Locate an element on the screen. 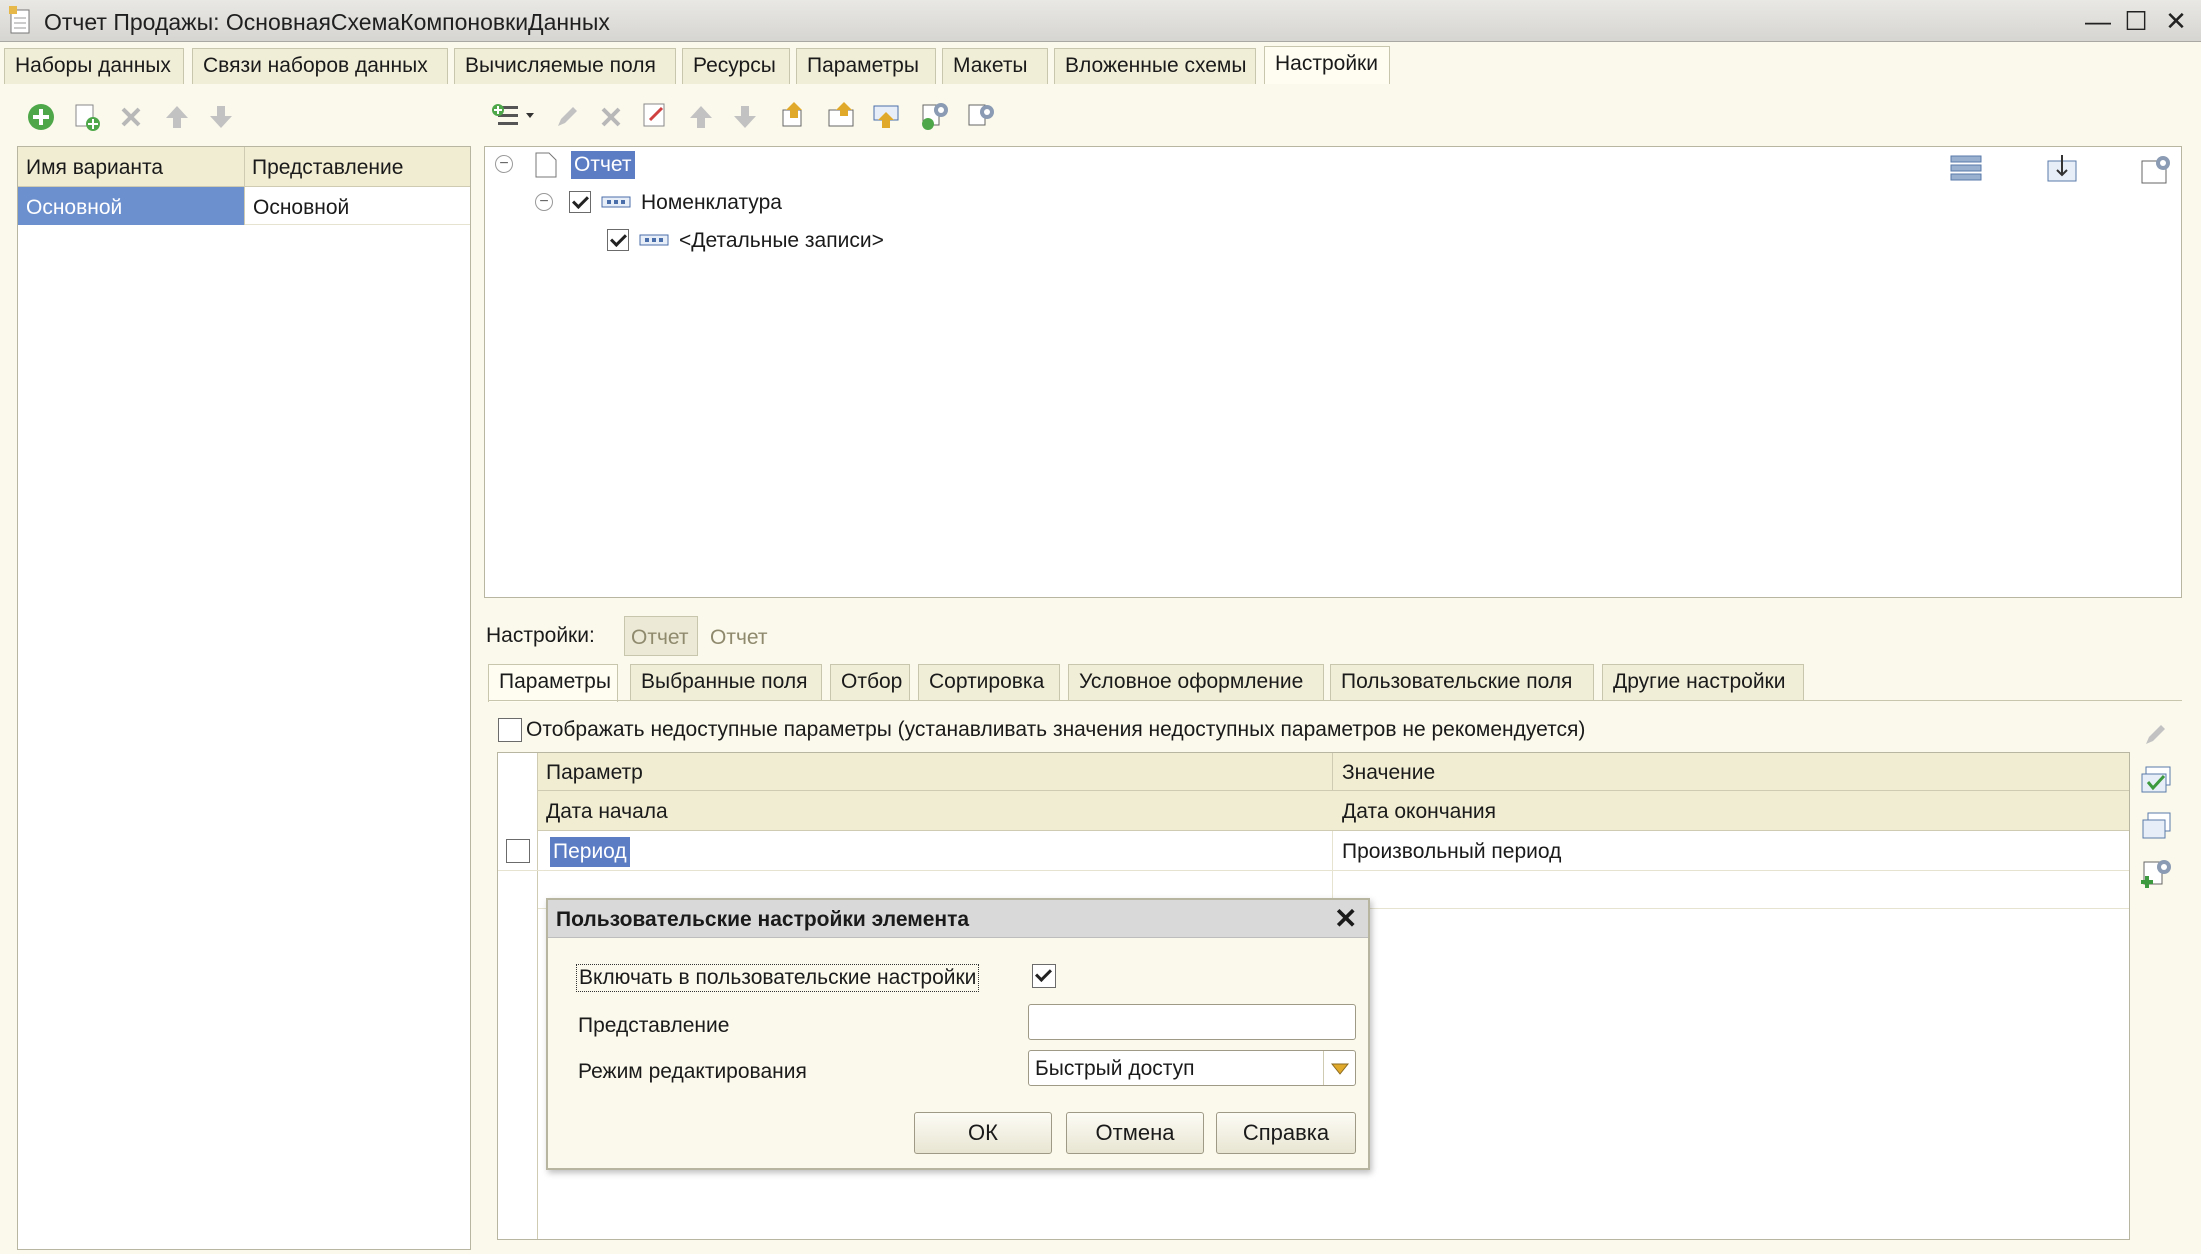  params-subheader: Дата начала Дата окончания is located at coordinates (1333, 811).